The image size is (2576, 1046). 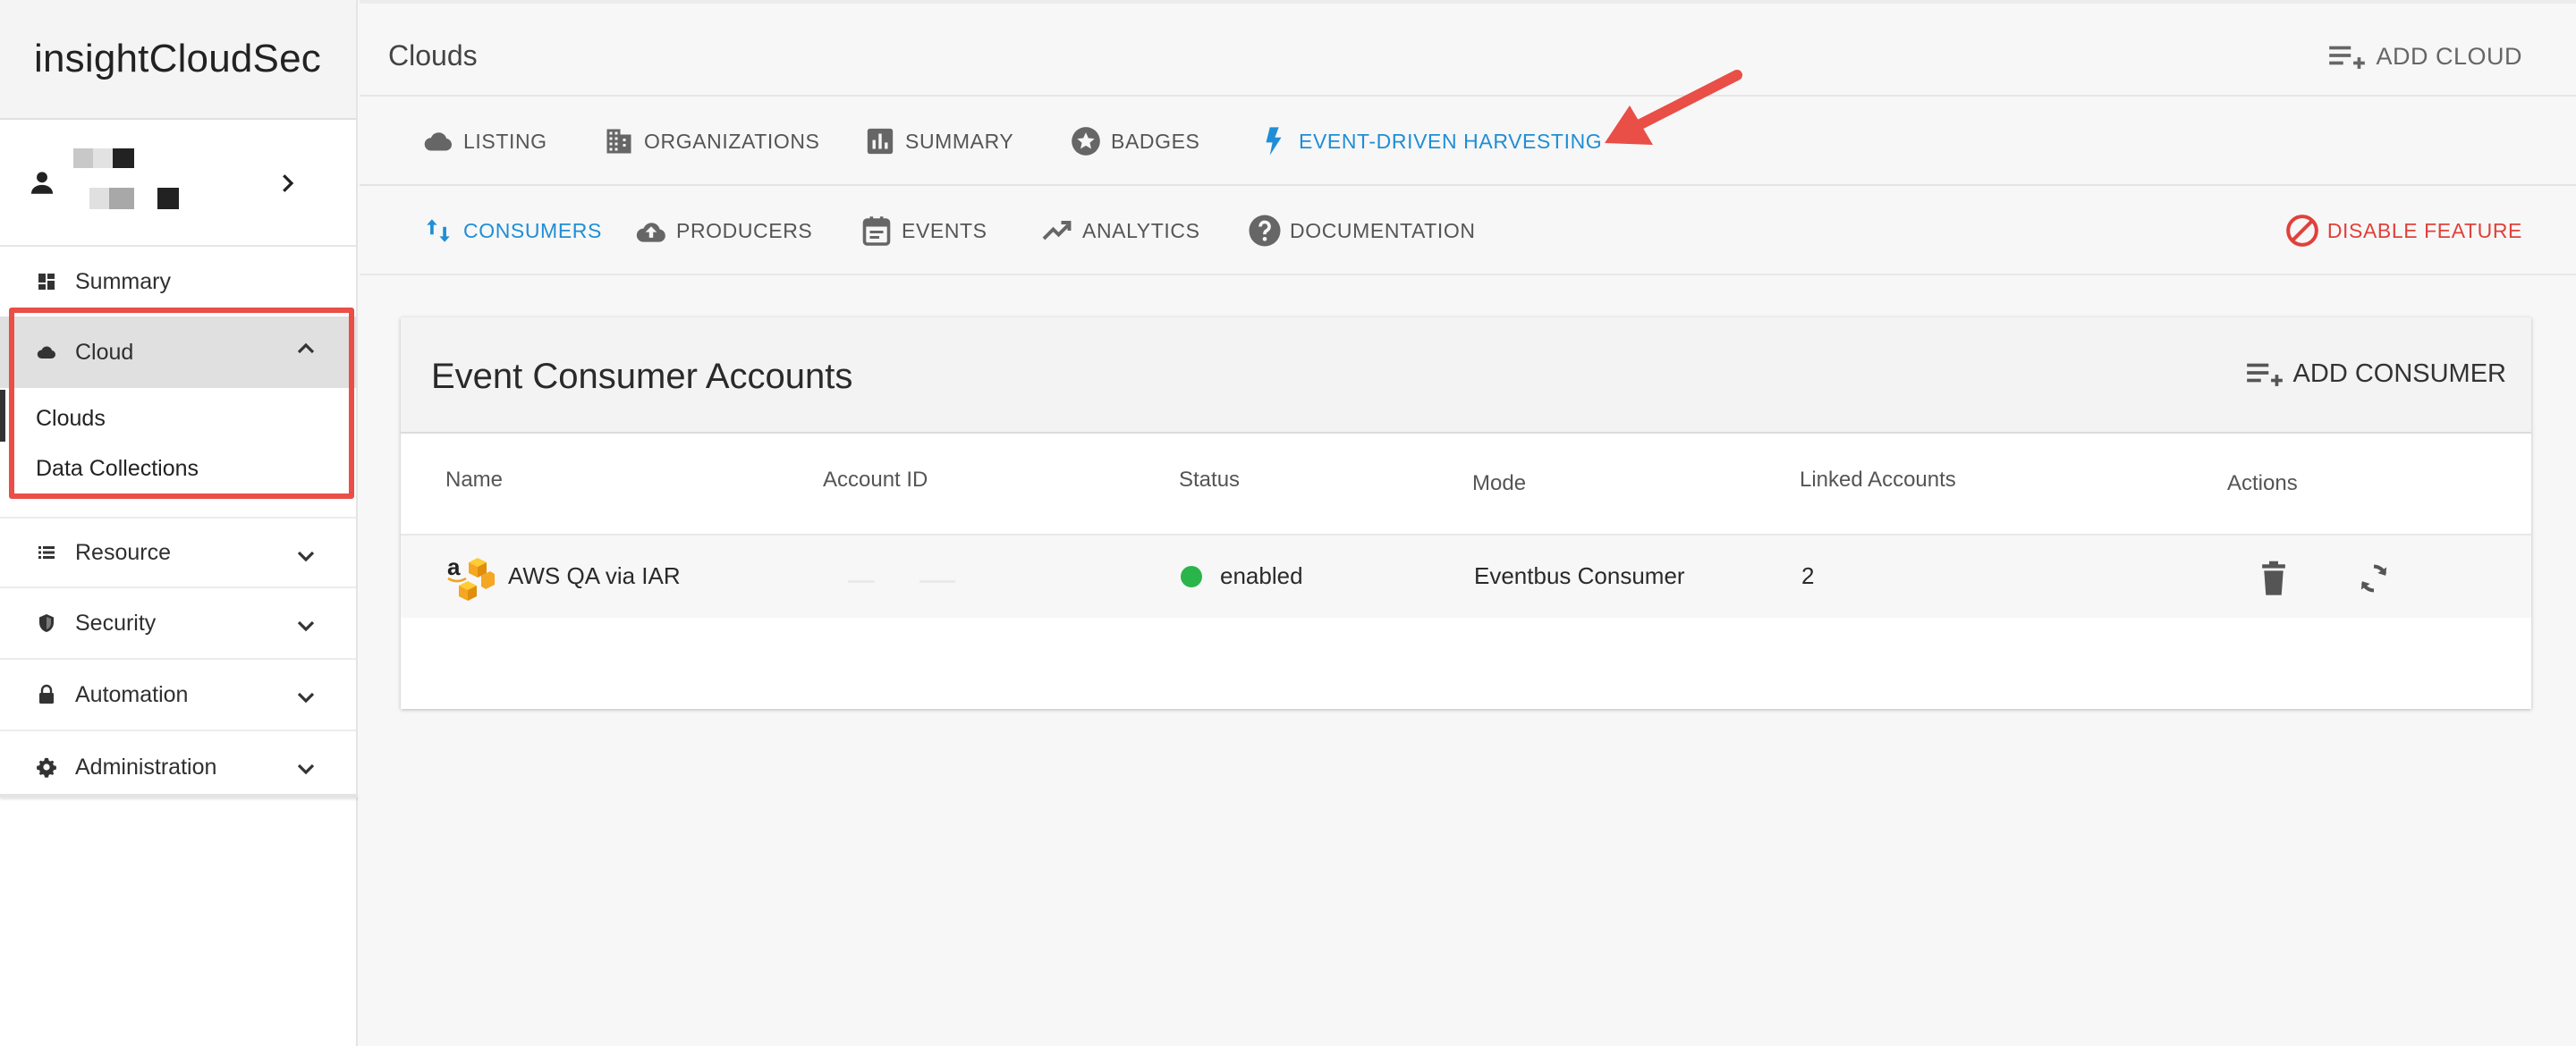 What do you see at coordinates (234, 59) in the screenshot?
I see `logo-bold: CloudSec` at bounding box center [234, 59].